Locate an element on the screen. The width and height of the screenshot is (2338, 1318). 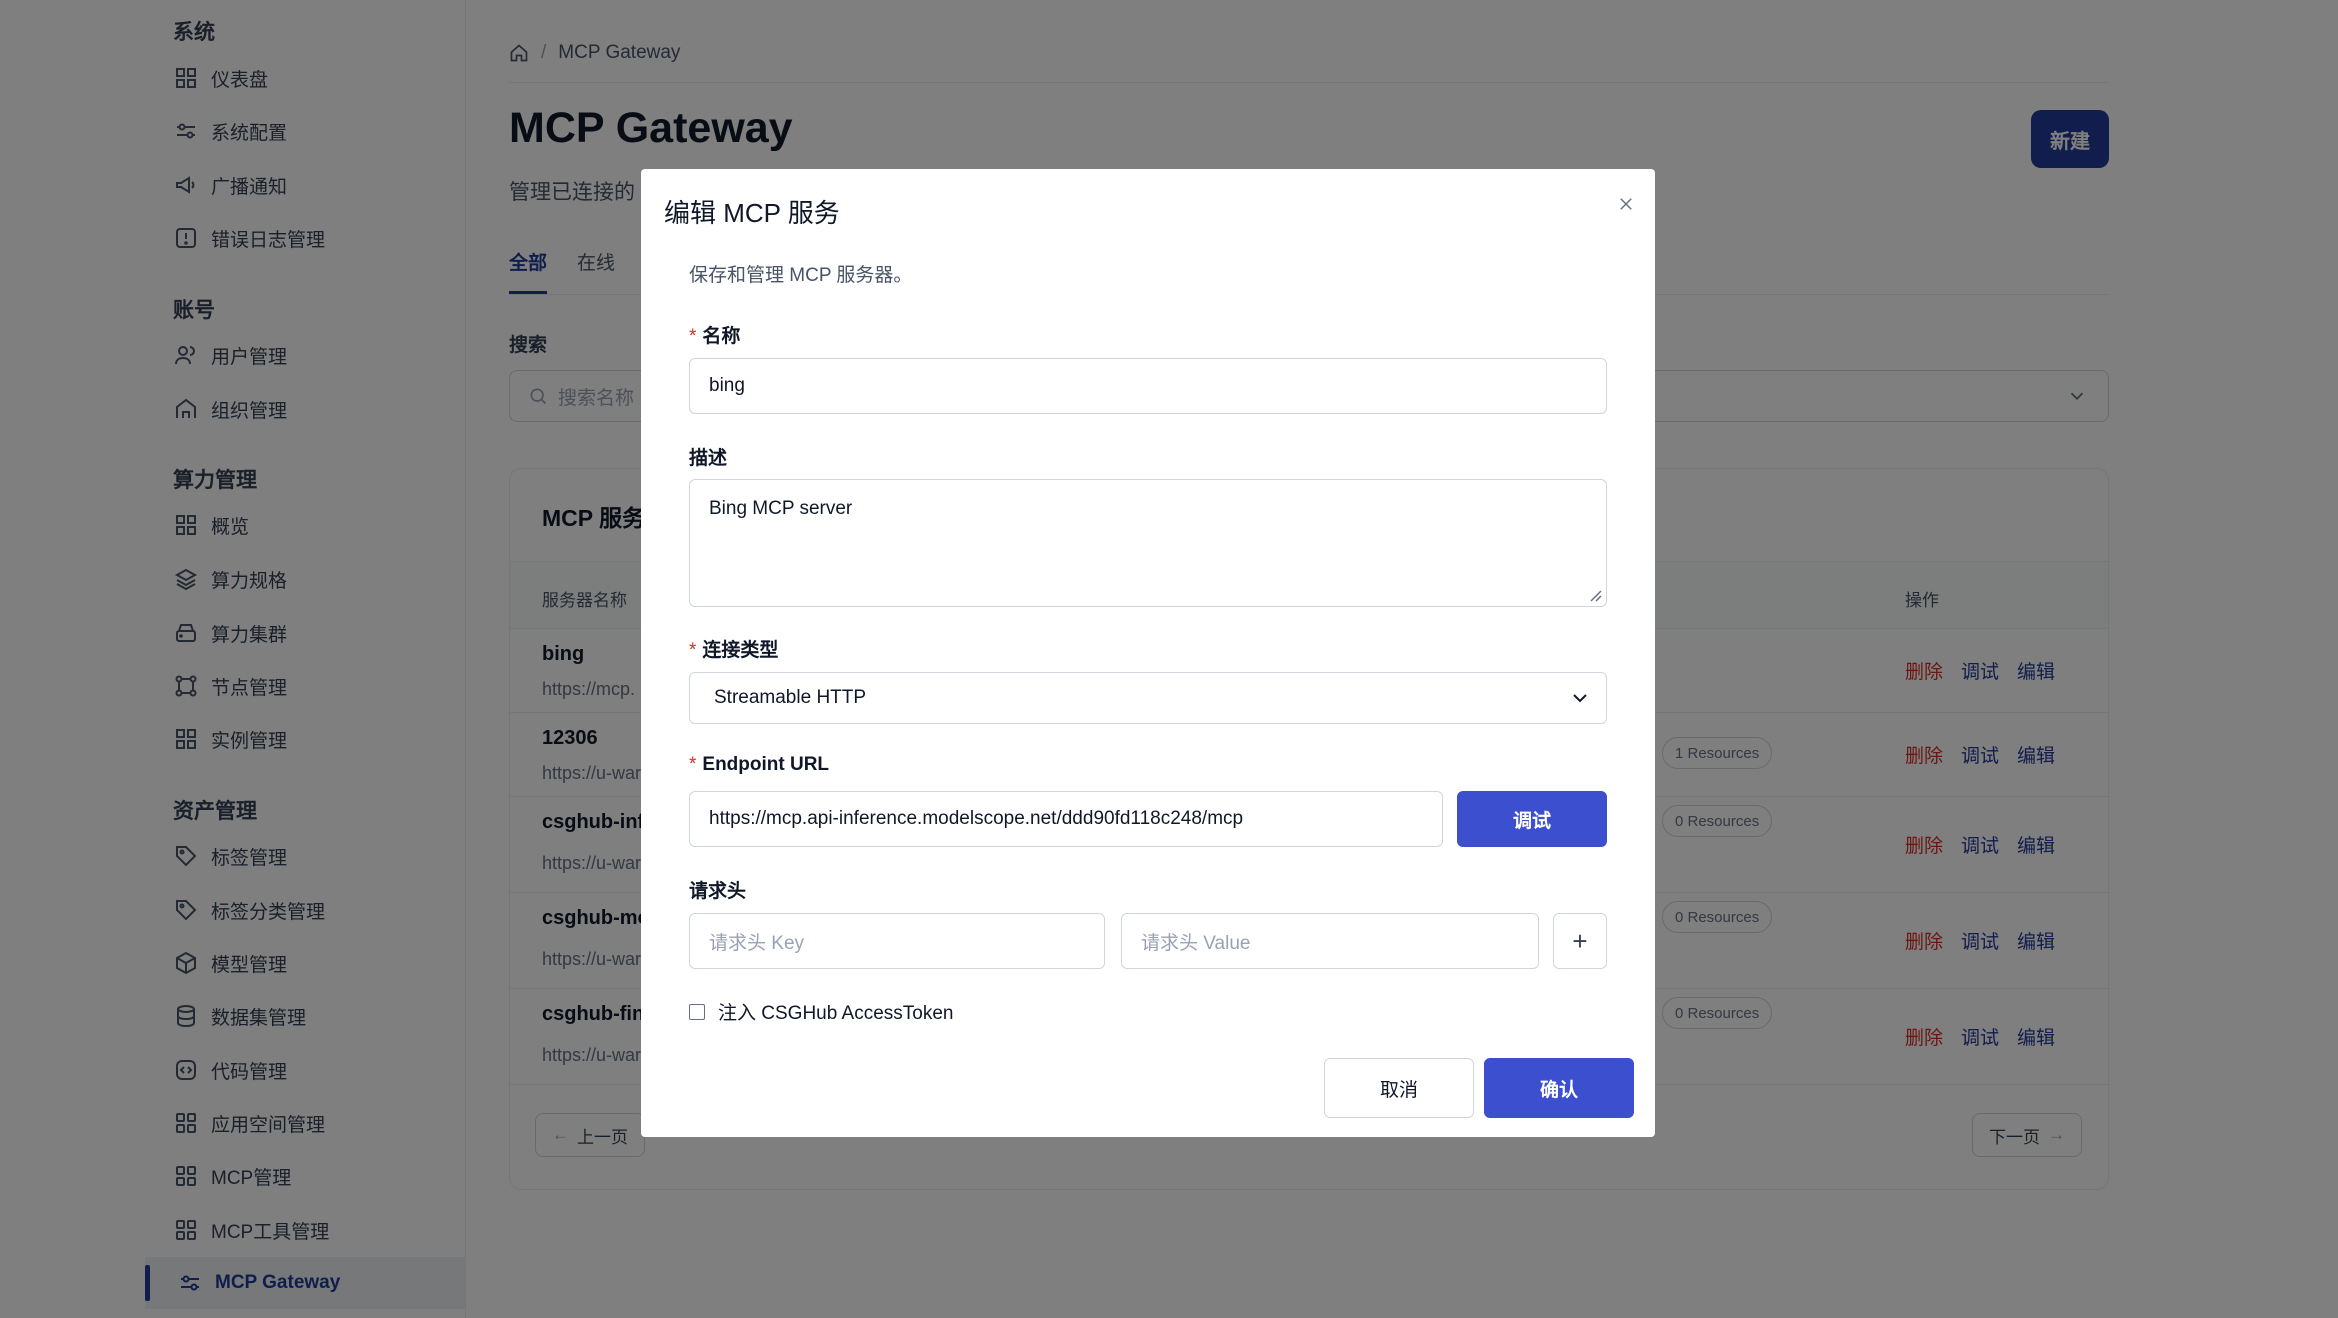
add-header-button: + is located at coordinates (1580, 941).